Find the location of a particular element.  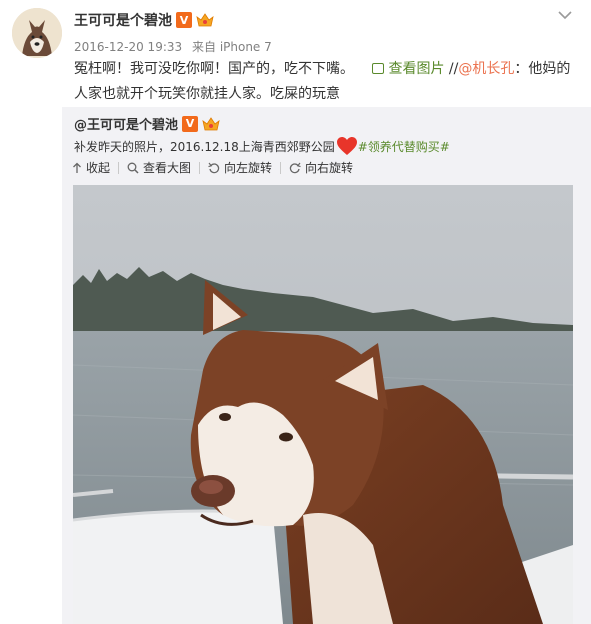

post-text-part1: 冤枉啊！我可没吃你啊！国产的，吃不下嘴。 is located at coordinates (214, 69).